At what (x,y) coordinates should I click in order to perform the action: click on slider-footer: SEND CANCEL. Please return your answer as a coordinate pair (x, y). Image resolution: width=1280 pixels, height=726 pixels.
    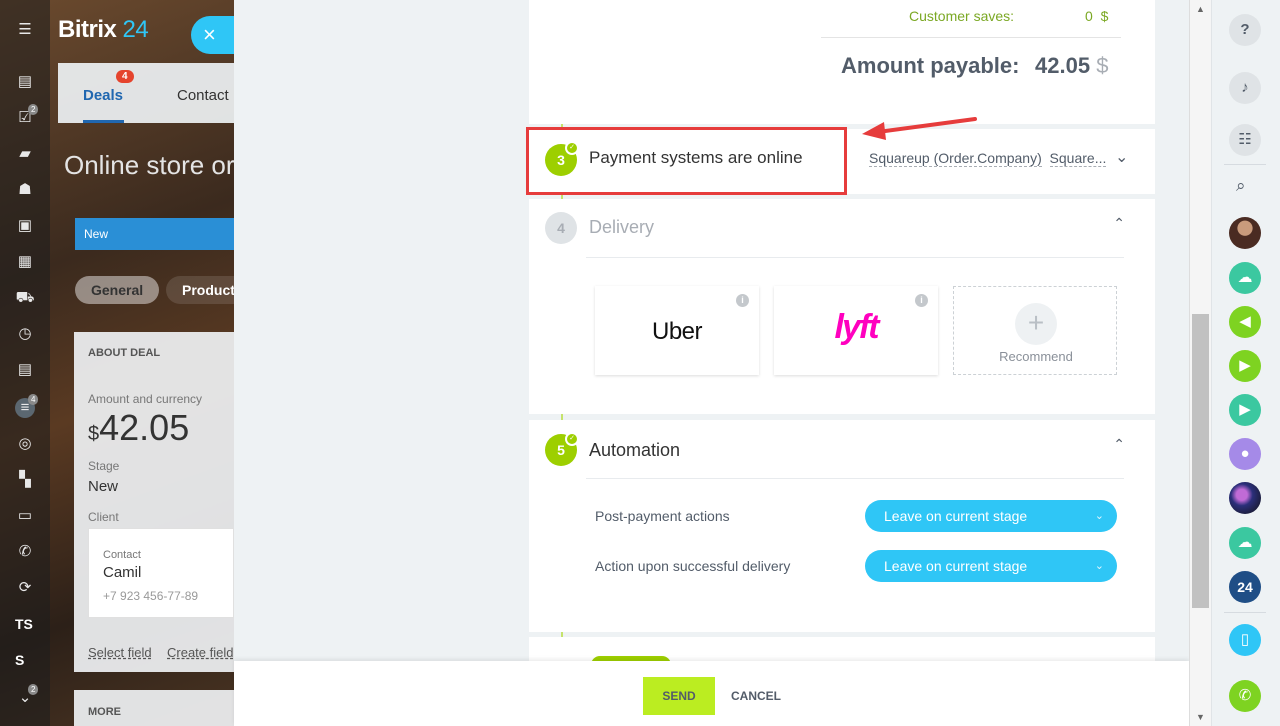
    Looking at the image, I should click on (711, 693).